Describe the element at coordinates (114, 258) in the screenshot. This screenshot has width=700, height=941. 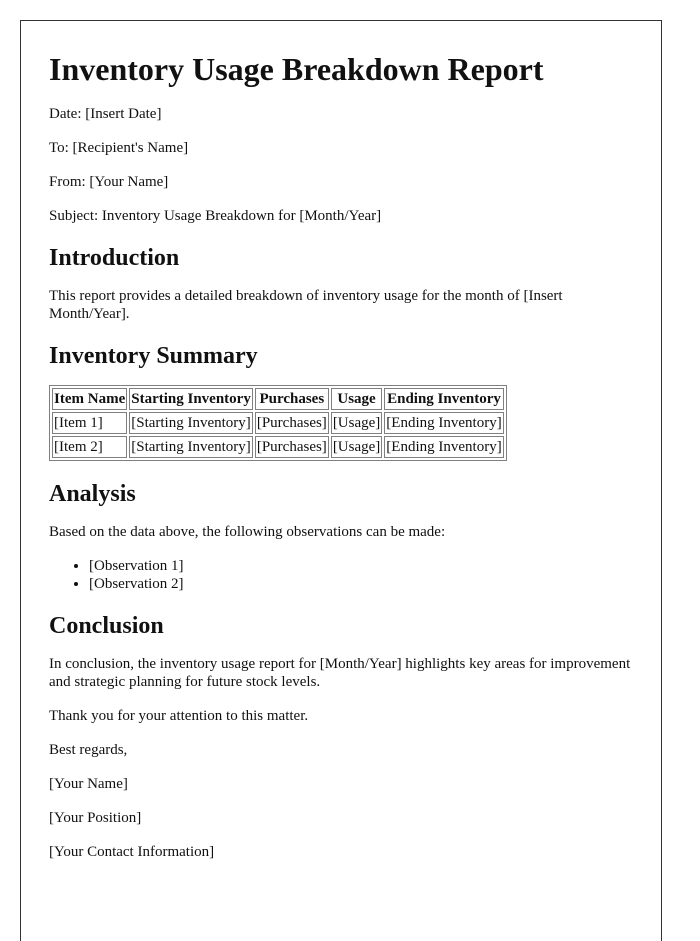
I see `introduction-heading: Introduction` at that location.